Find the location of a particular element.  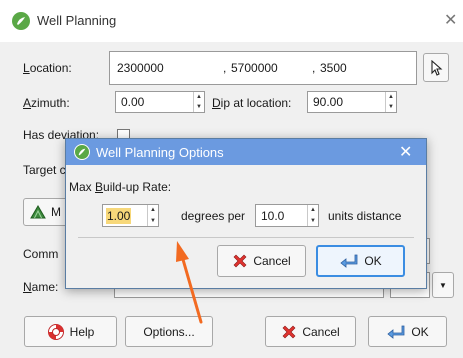

annotation-arrow is located at coordinates (189, 282).